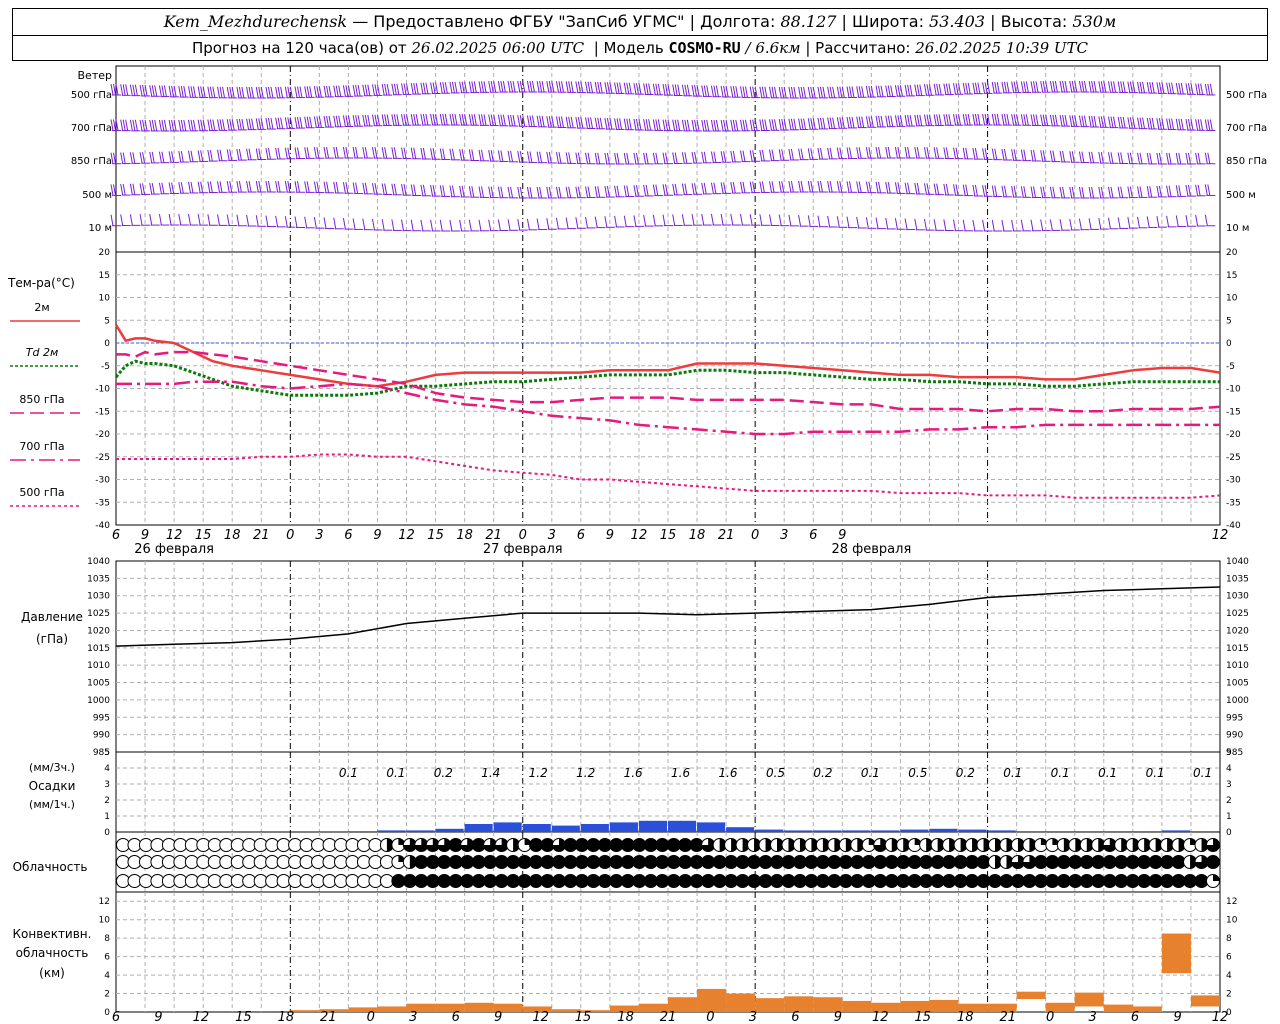 The width and height of the screenshot is (1280, 1024). I want to click on y-tick-label-right: 4, so click(1229, 769).